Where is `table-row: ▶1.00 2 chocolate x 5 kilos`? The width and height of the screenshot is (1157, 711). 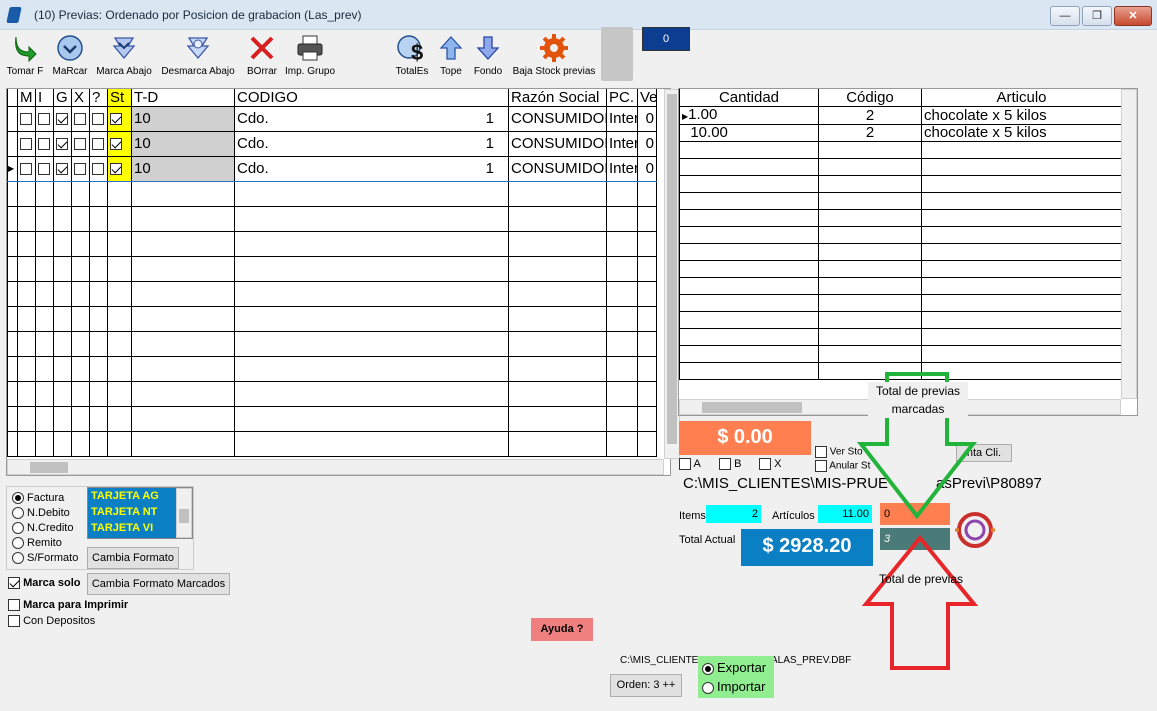 table-row: ▶1.00 2 chocolate x 5 kilos is located at coordinates (900, 115).